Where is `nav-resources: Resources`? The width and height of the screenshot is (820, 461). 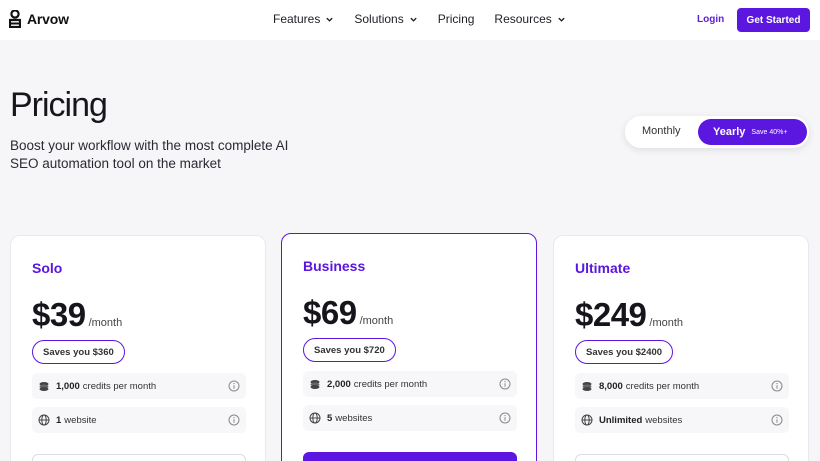
nav-resources: Resources is located at coordinates (529, 19).